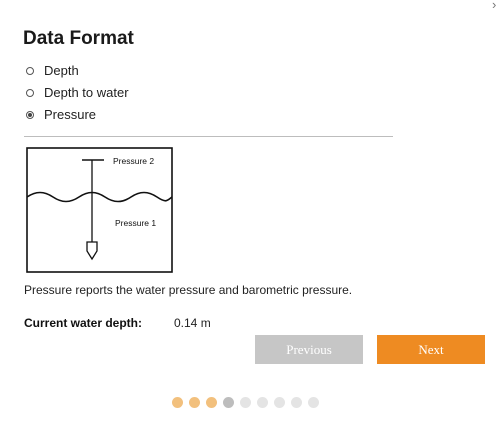  I want to click on step-indicator, so click(248, 402).